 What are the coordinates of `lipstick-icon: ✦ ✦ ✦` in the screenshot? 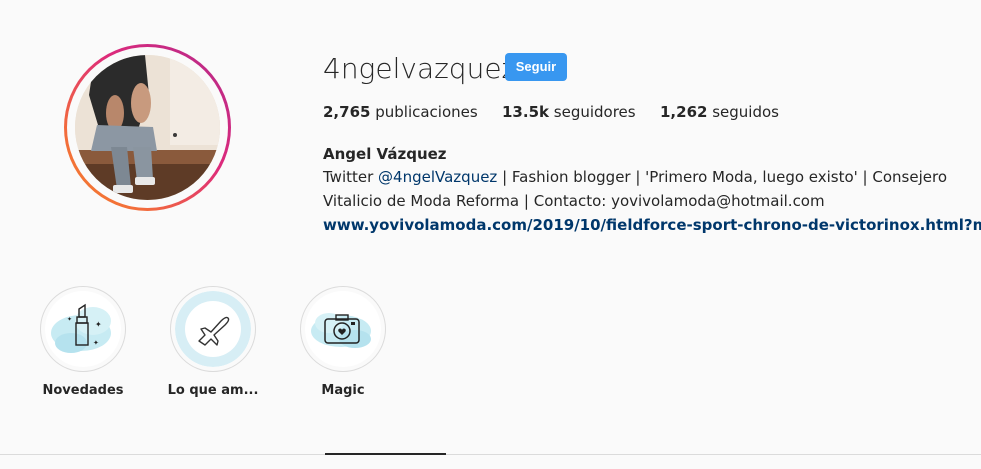 It's located at (81, 328).